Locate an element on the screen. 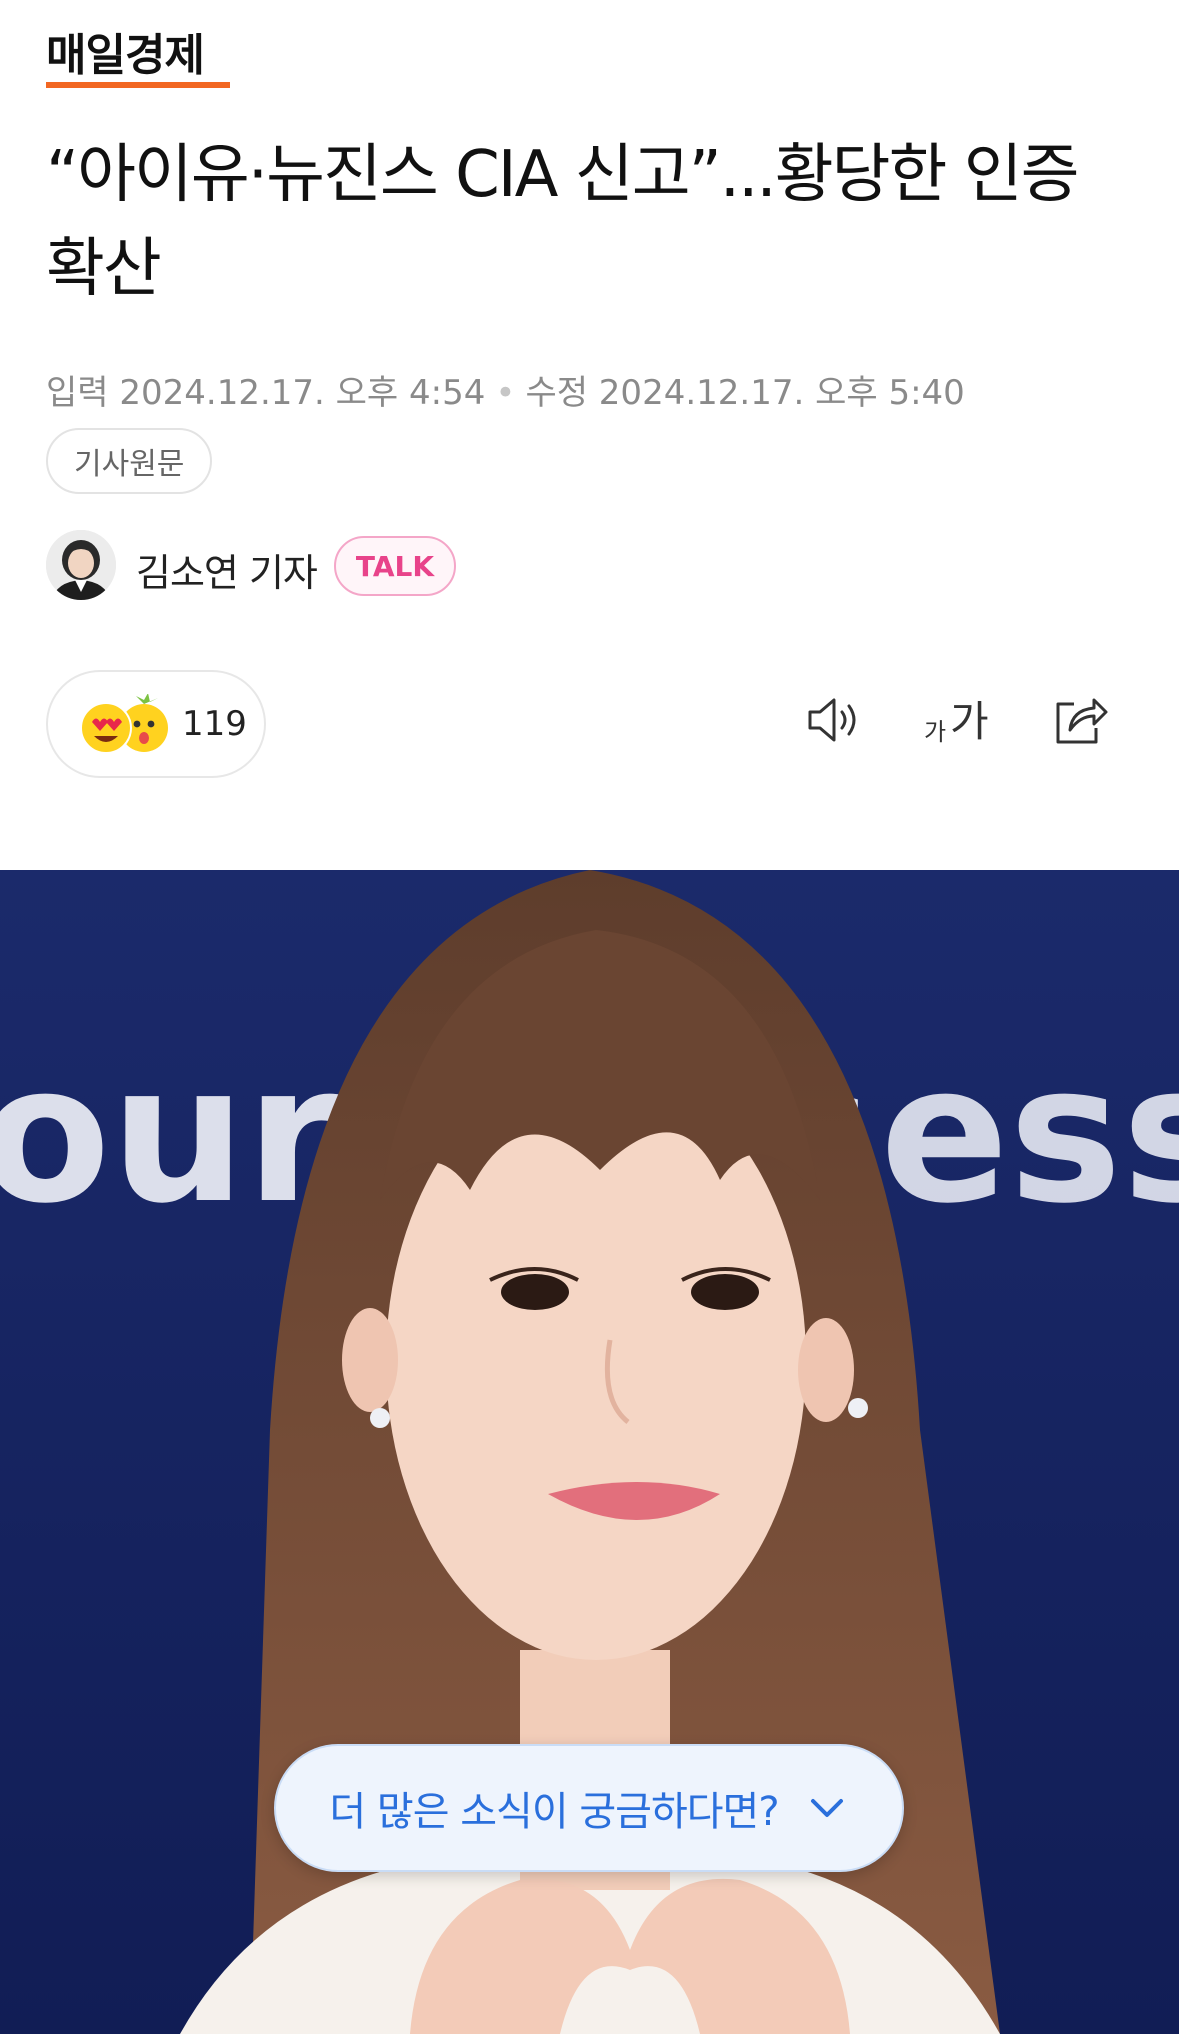 The image size is (1179, 2034). original-article-label: 기사원문 is located at coordinates (129, 464).